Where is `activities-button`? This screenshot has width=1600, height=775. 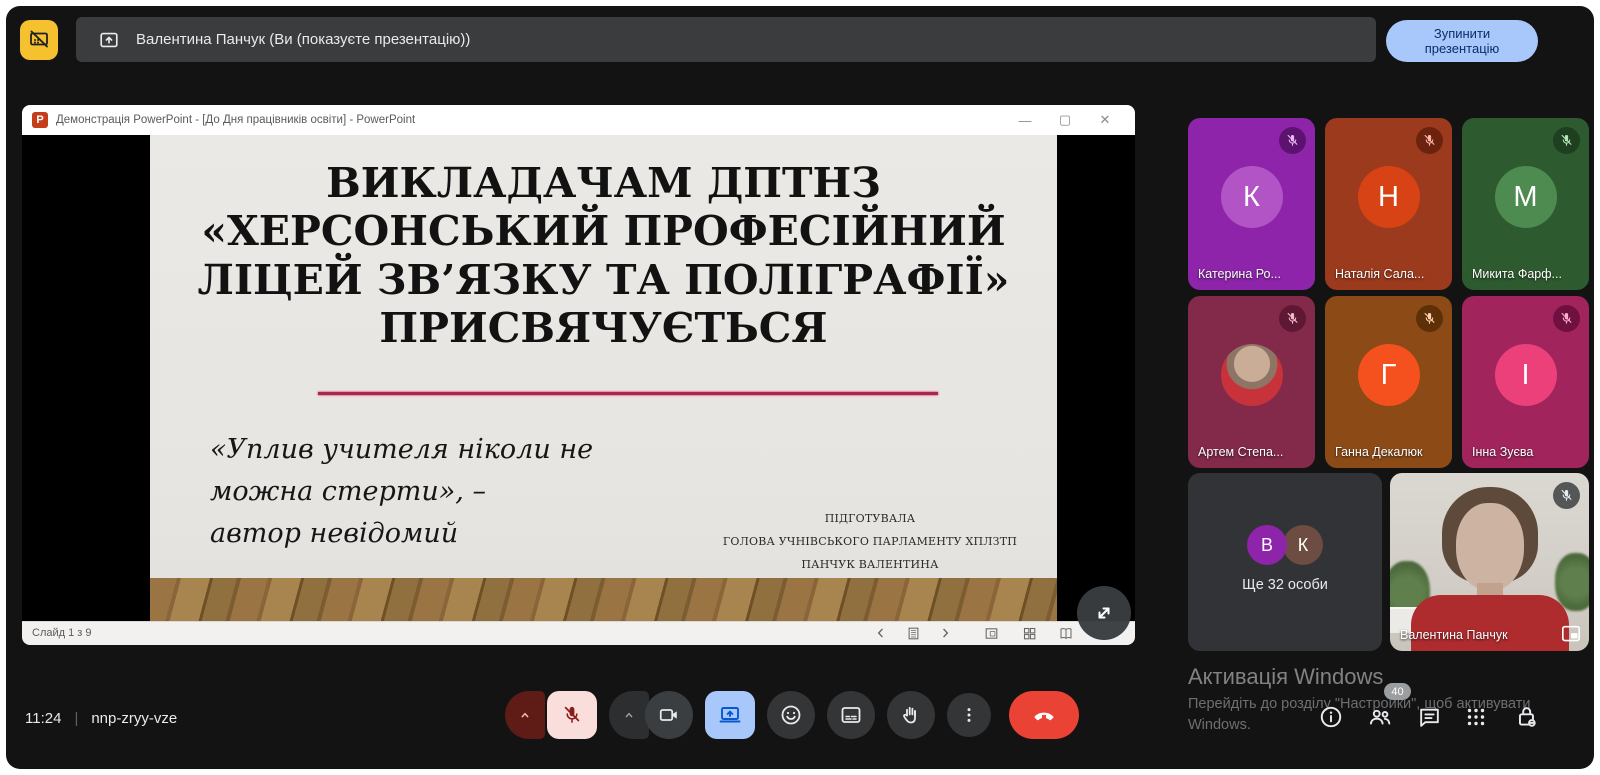
activities-button is located at coordinates (1477, 717).